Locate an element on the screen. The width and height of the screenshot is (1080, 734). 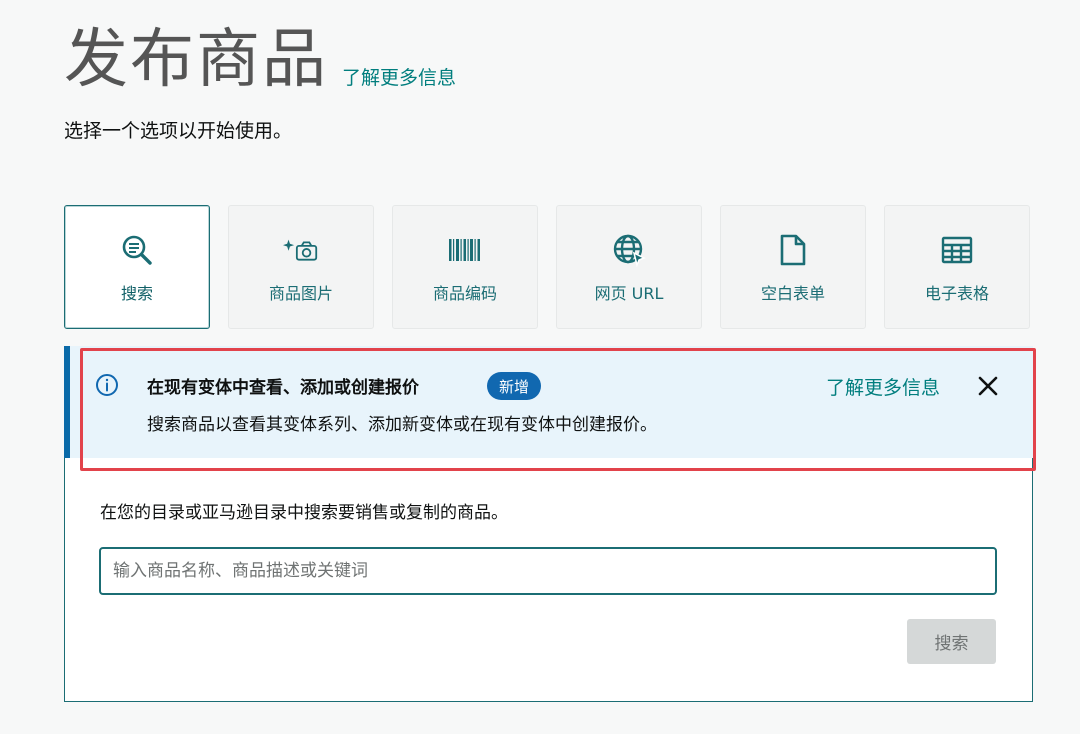
barcode-icon is located at coordinates (465, 250).